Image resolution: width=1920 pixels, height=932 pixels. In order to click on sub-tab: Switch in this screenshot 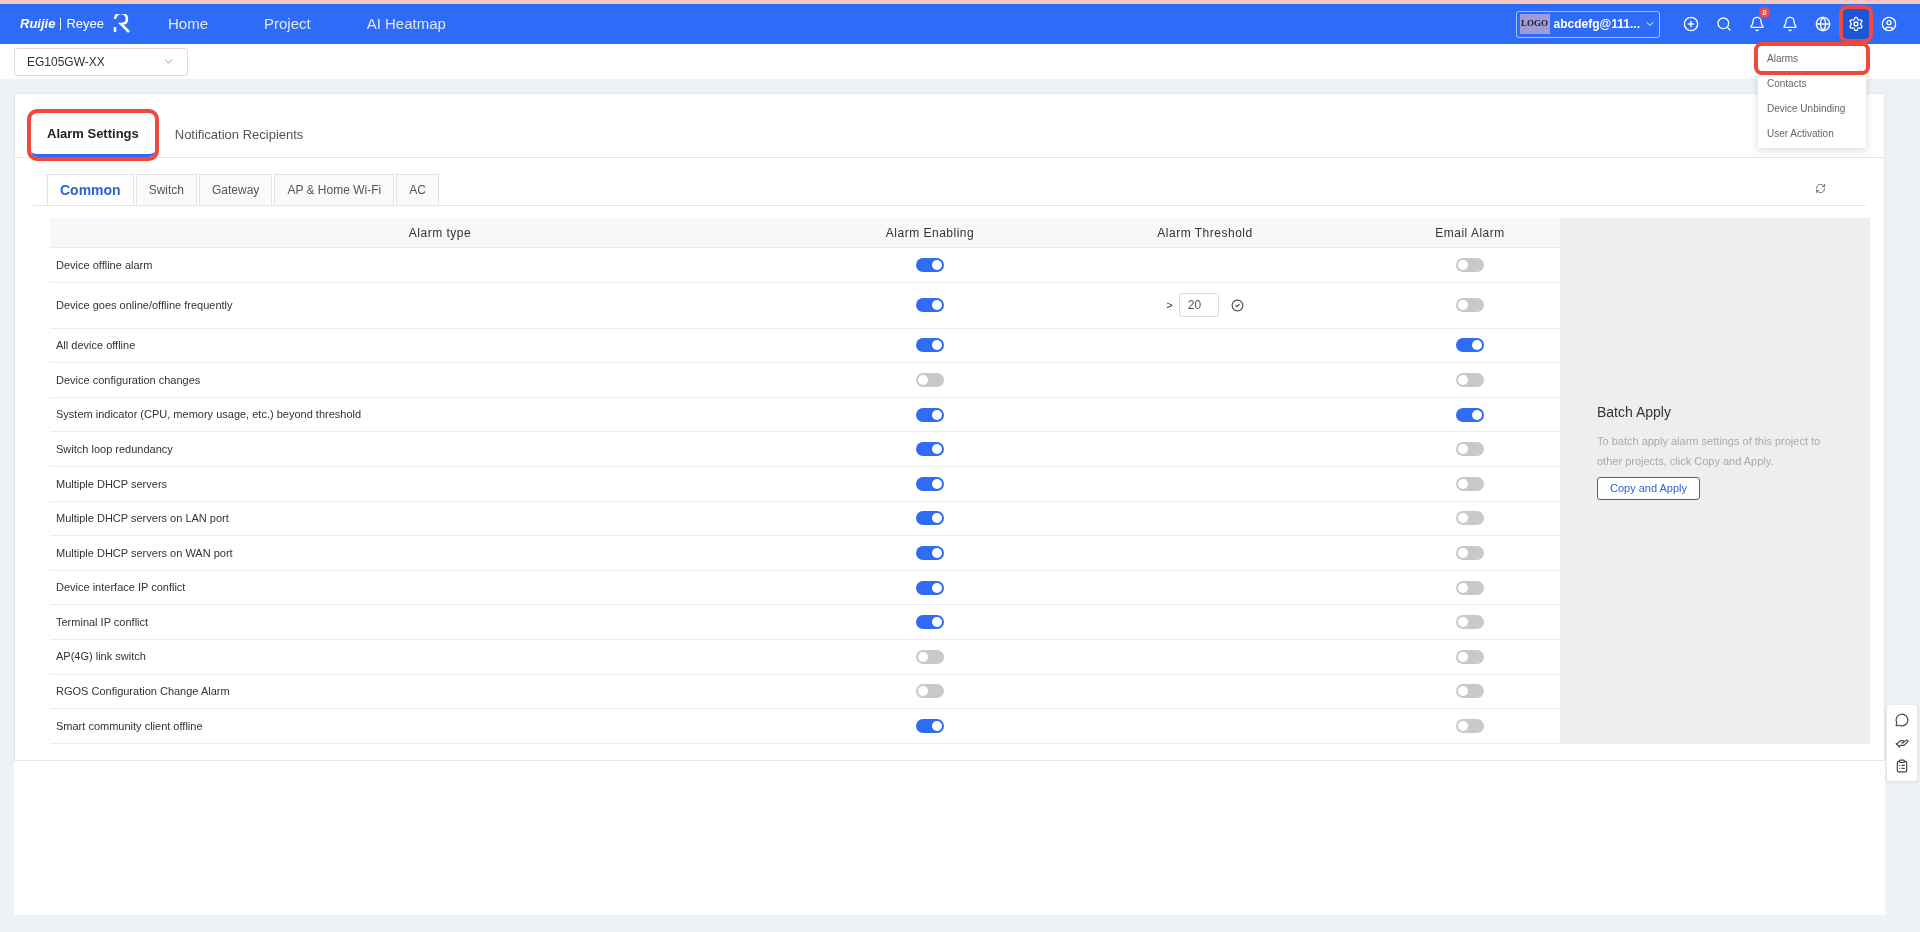, I will do `click(166, 189)`.